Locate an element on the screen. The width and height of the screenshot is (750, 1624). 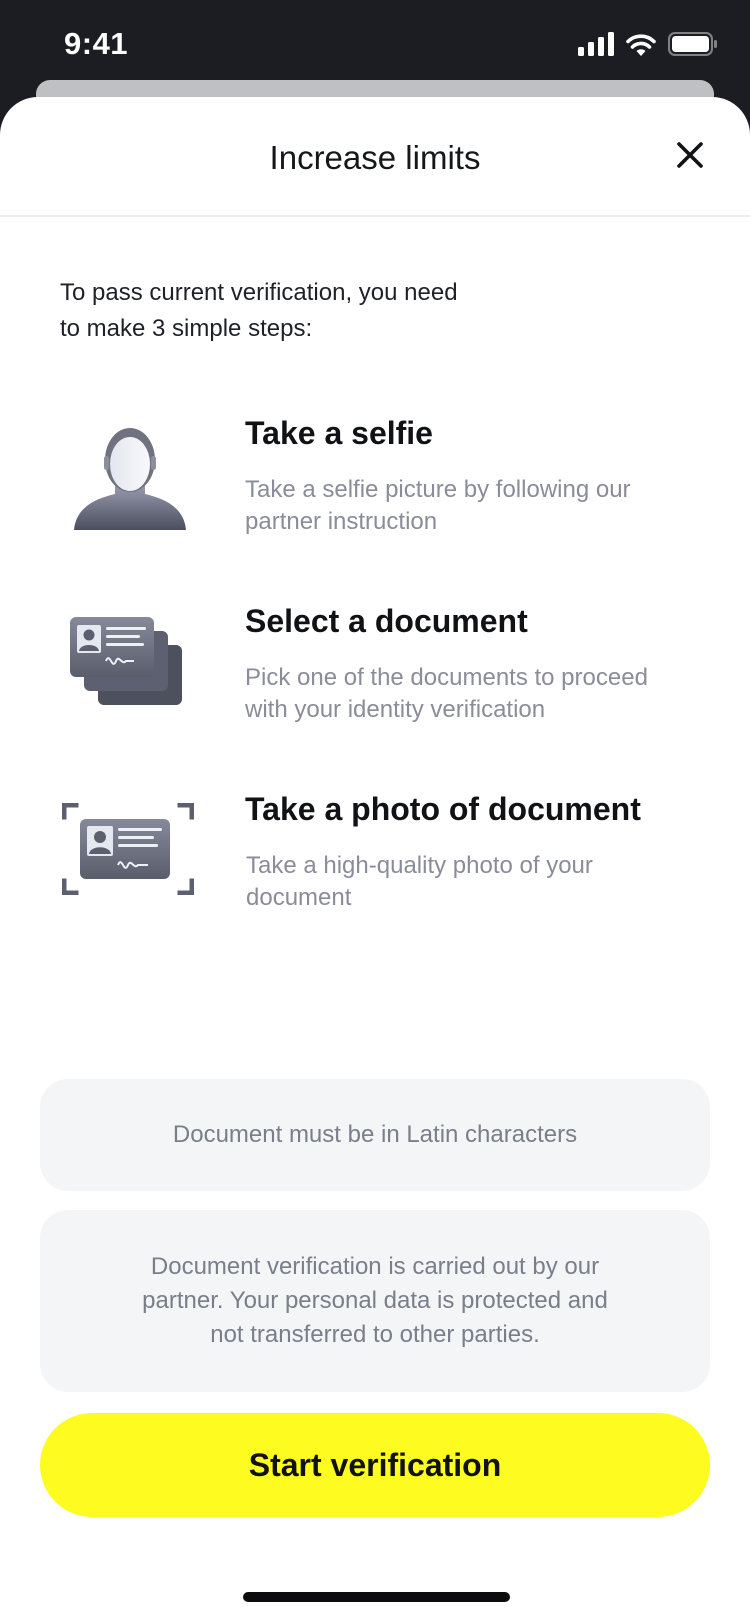
status-icons is located at coordinates (648, 44).